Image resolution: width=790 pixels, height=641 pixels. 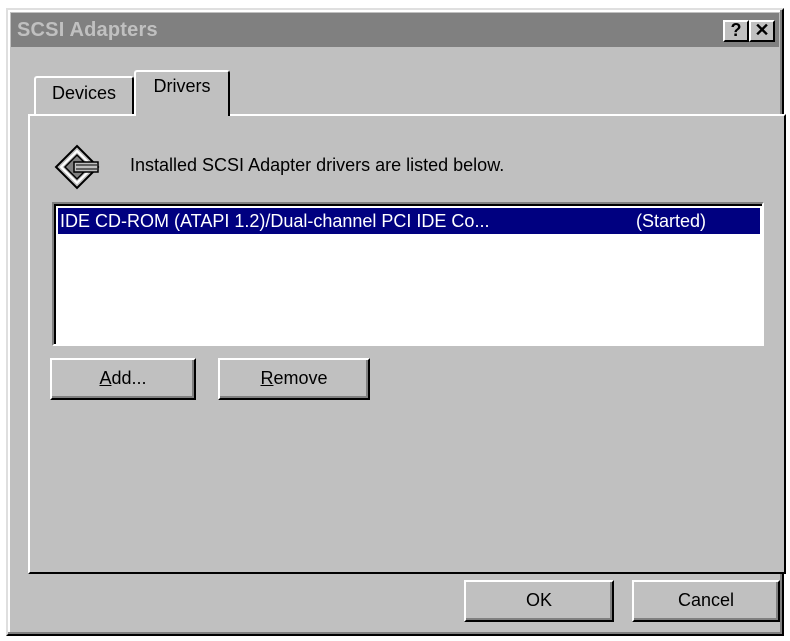 I want to click on tab-drivers-label: Drivers, so click(x=182, y=86).